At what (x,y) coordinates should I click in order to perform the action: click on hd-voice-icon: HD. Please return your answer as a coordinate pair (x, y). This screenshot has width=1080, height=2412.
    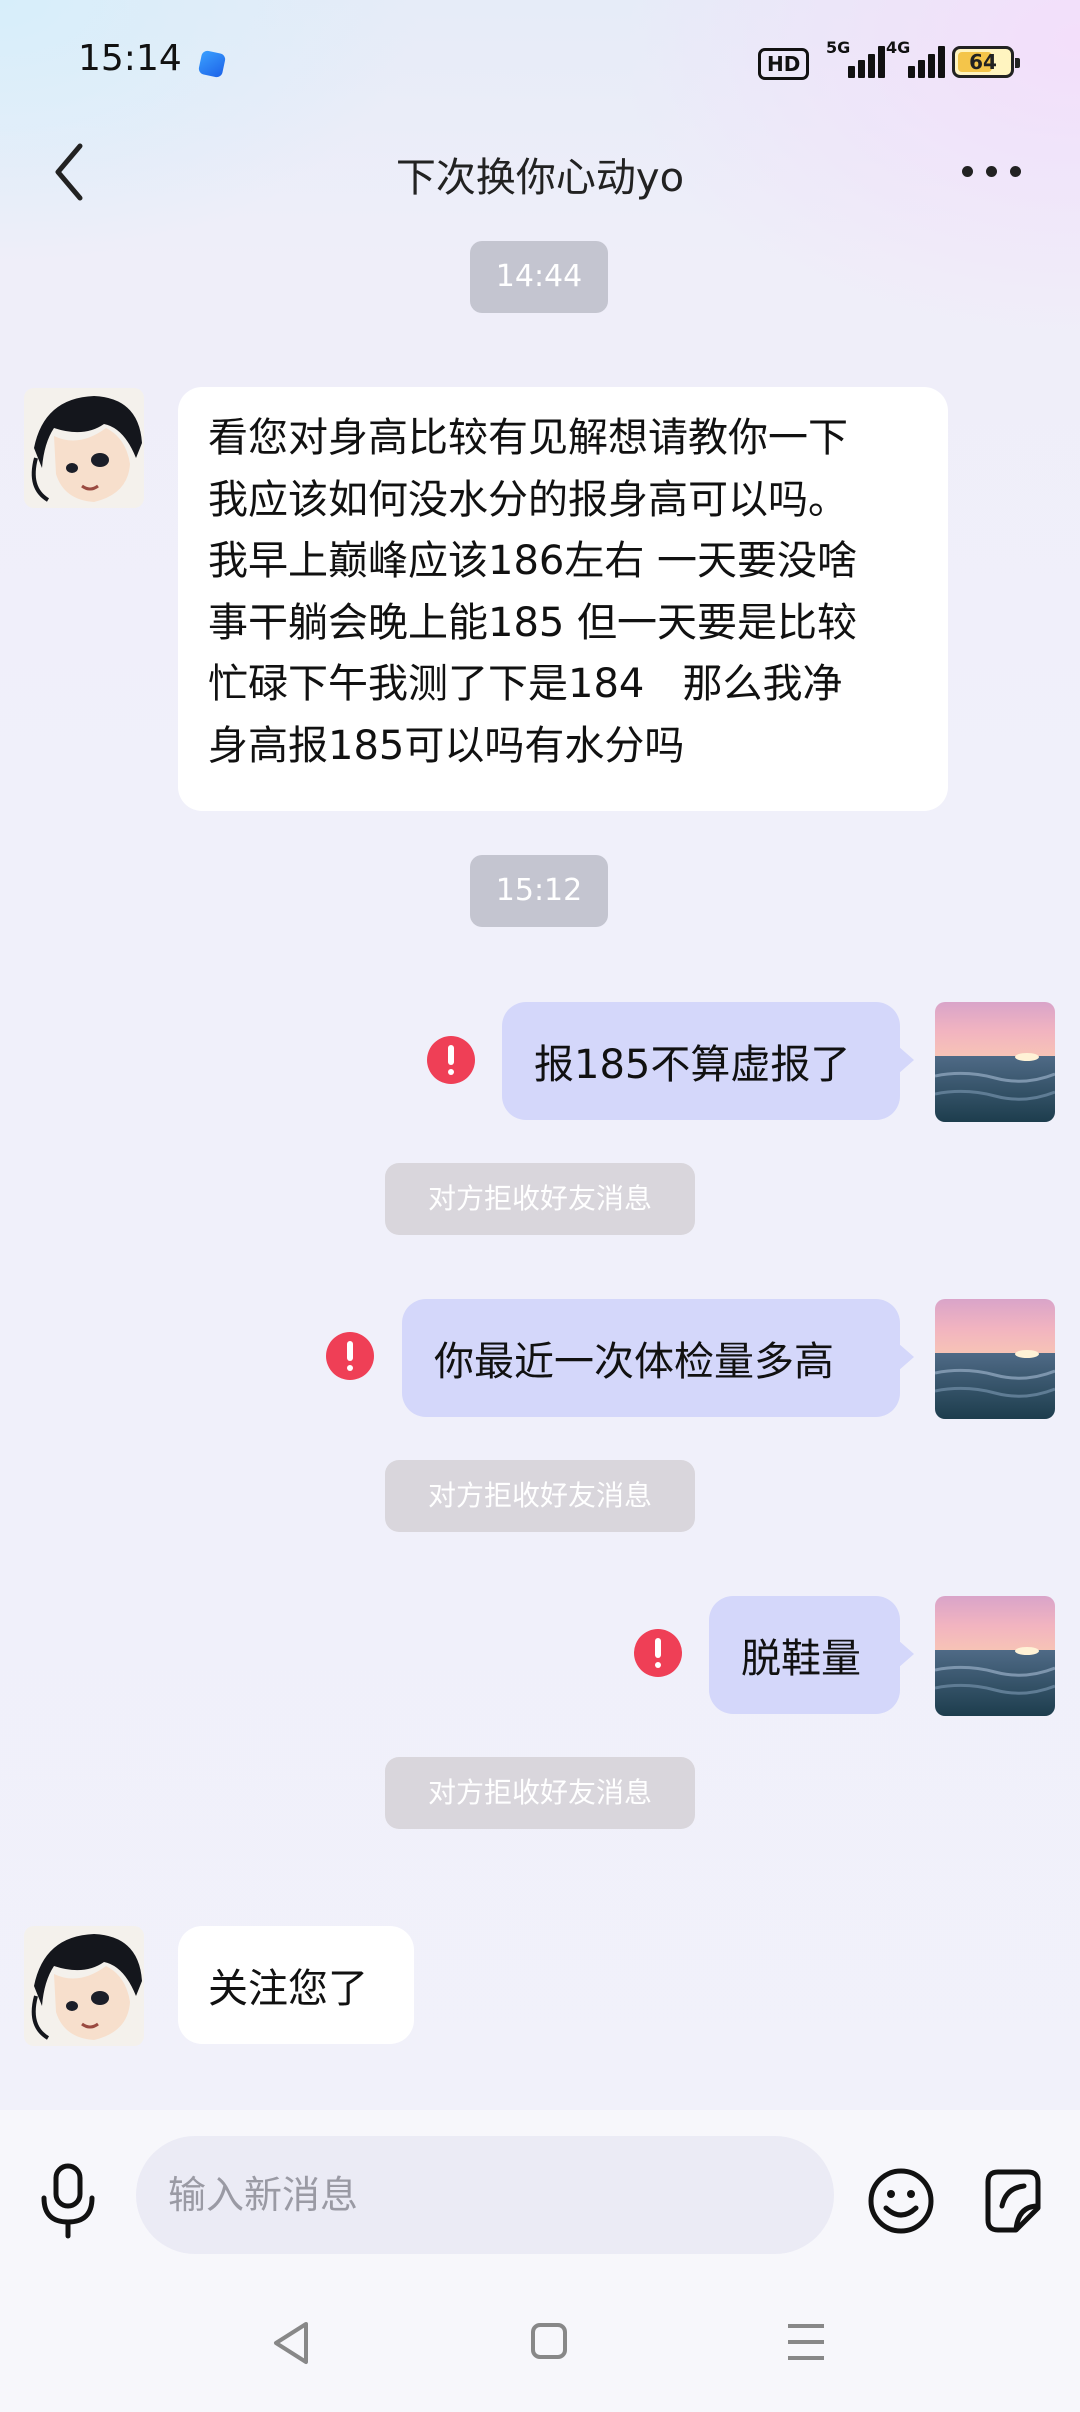
    Looking at the image, I should click on (784, 64).